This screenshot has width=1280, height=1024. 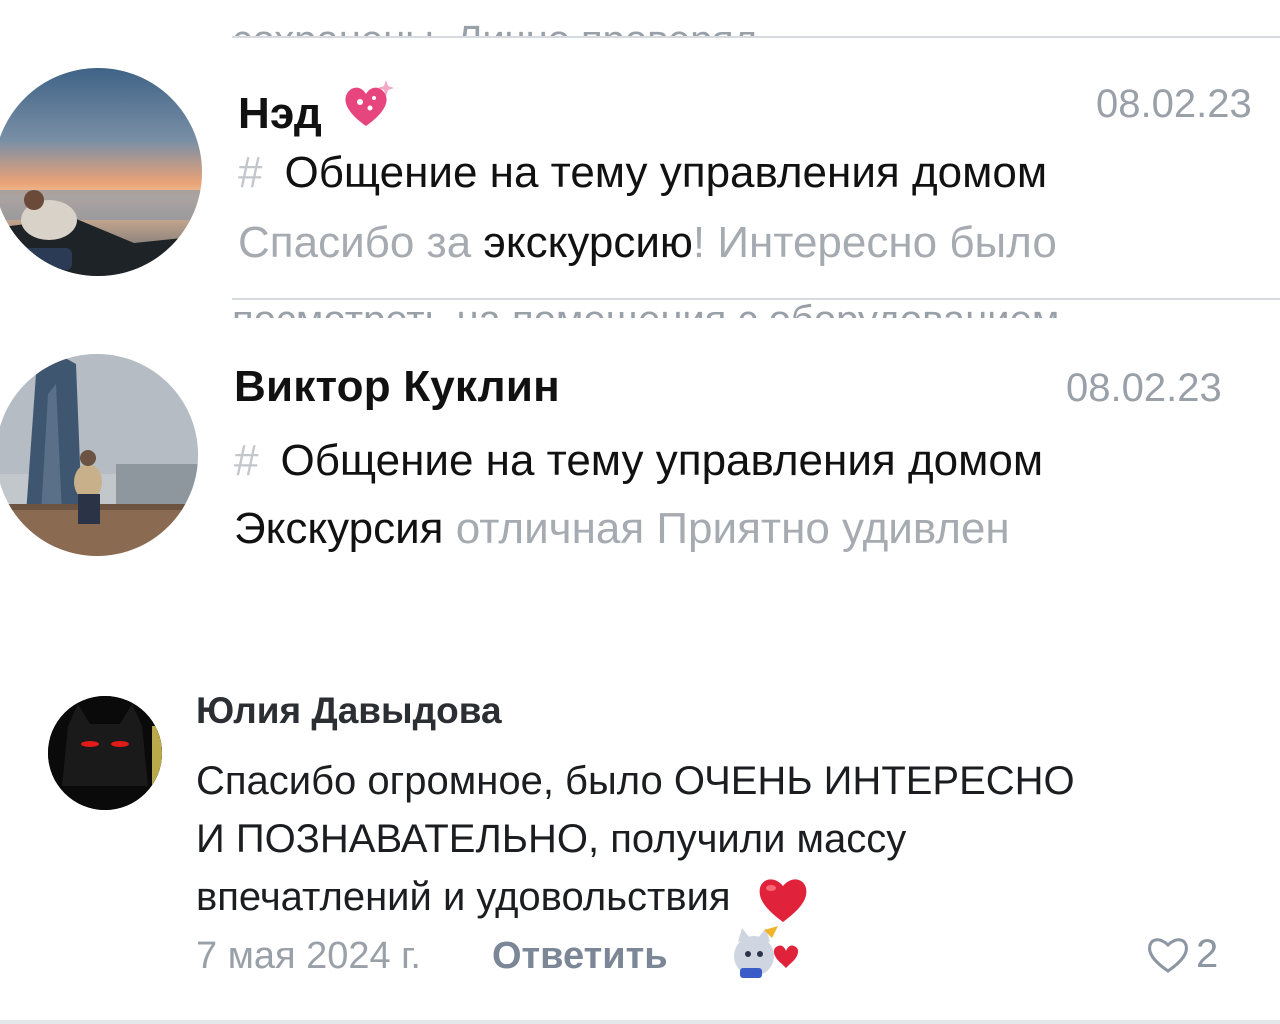 What do you see at coordinates (580, 956) in the screenshot?
I see `reply-button: Ответить` at bounding box center [580, 956].